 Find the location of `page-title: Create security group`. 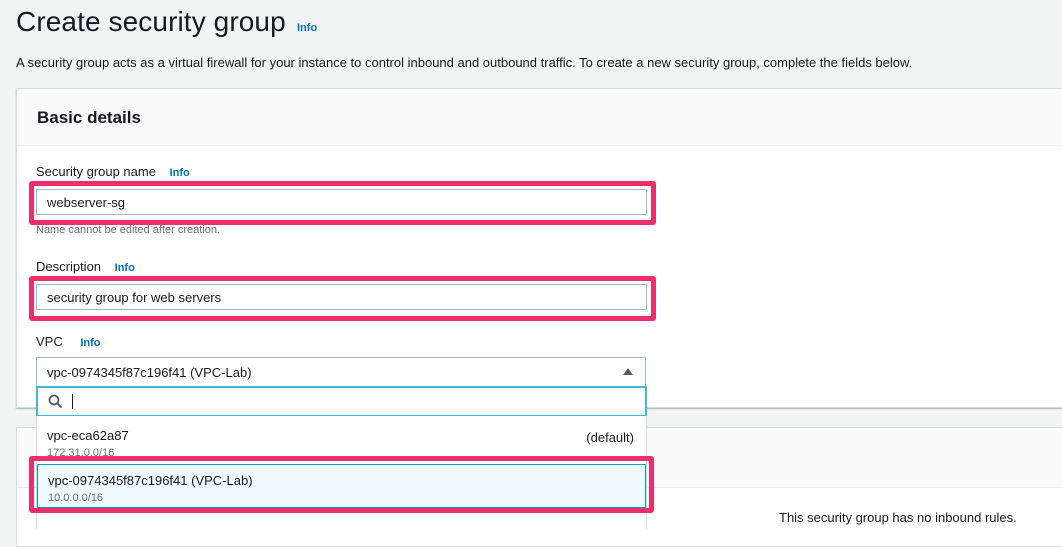

page-title: Create security group is located at coordinates (151, 21).